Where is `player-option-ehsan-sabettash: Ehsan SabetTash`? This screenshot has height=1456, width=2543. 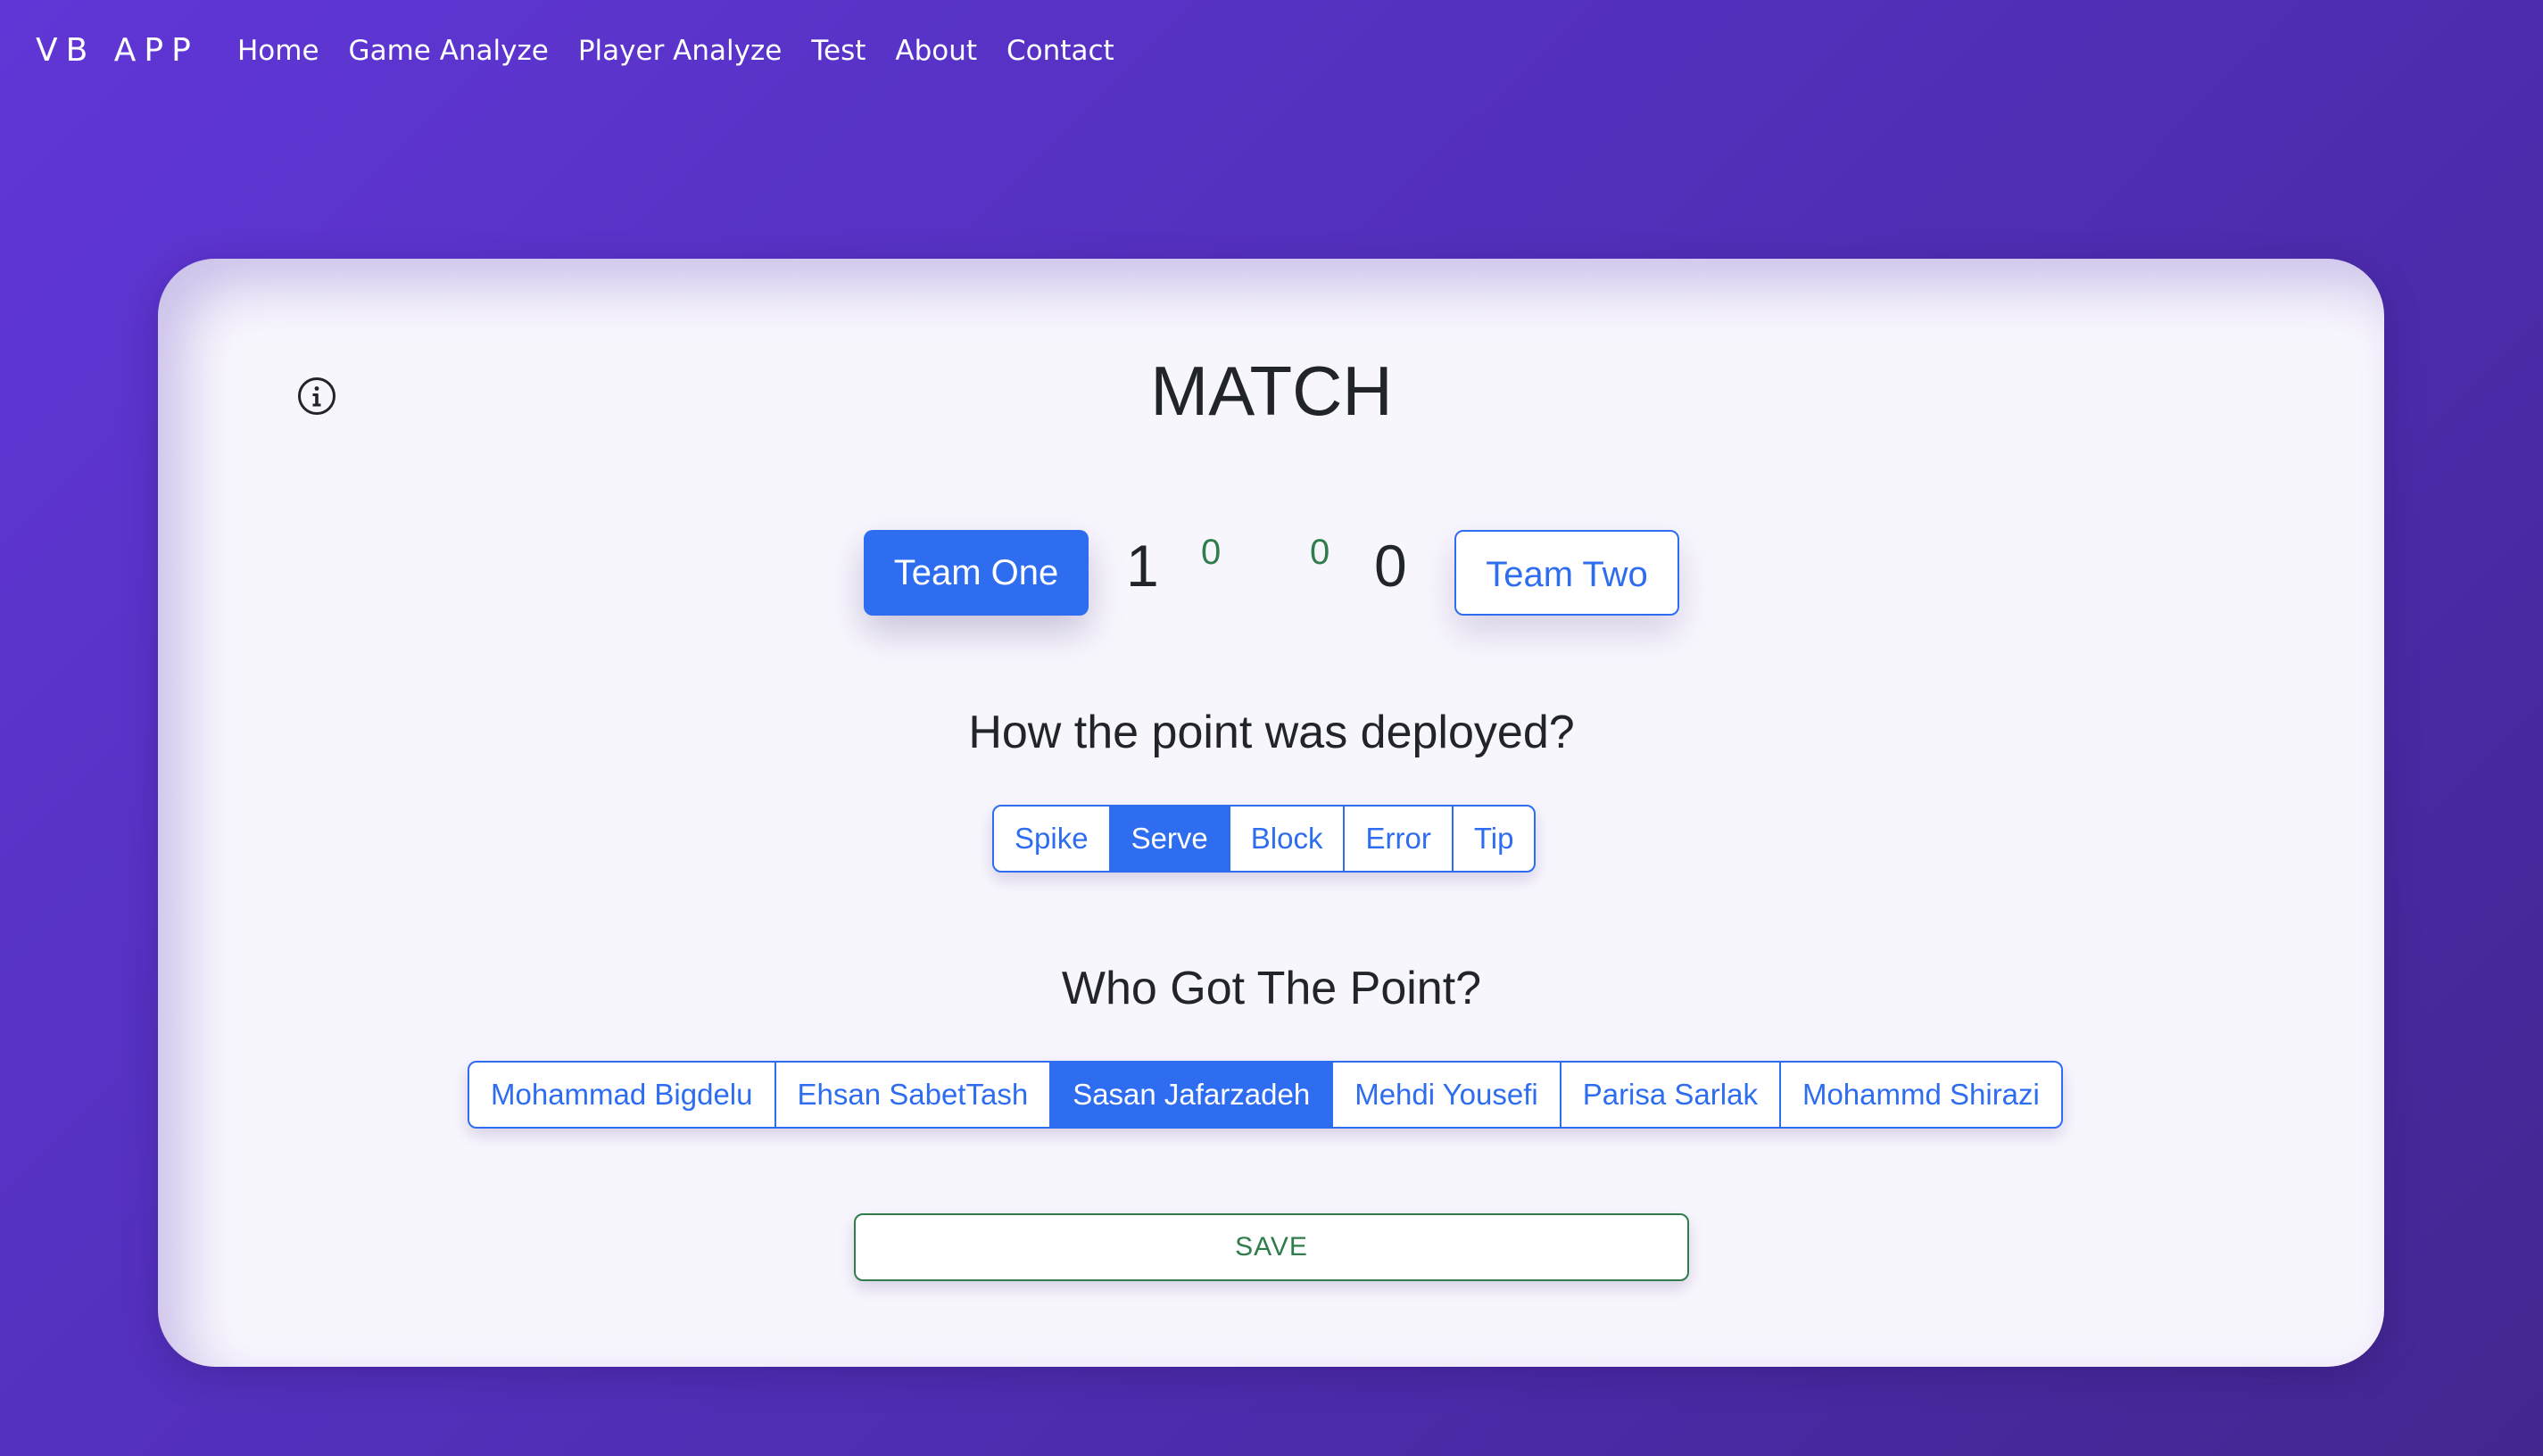
player-option-ehsan-sabettash: Ehsan SabetTash is located at coordinates (914, 1095).